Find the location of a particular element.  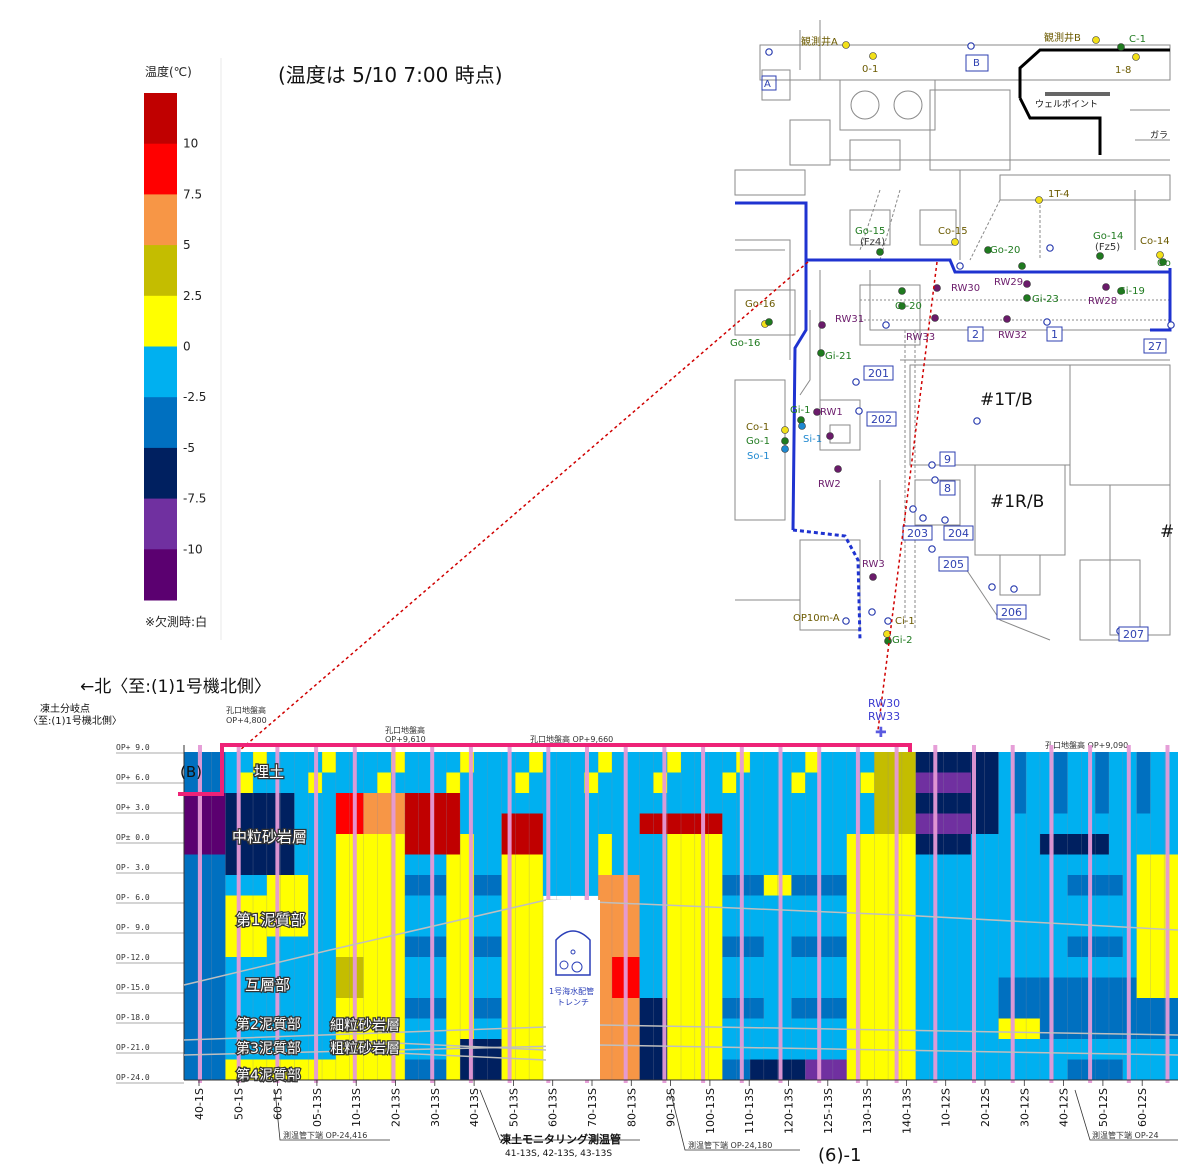

building-label: #1T/B is located at coordinates (1006, 400).